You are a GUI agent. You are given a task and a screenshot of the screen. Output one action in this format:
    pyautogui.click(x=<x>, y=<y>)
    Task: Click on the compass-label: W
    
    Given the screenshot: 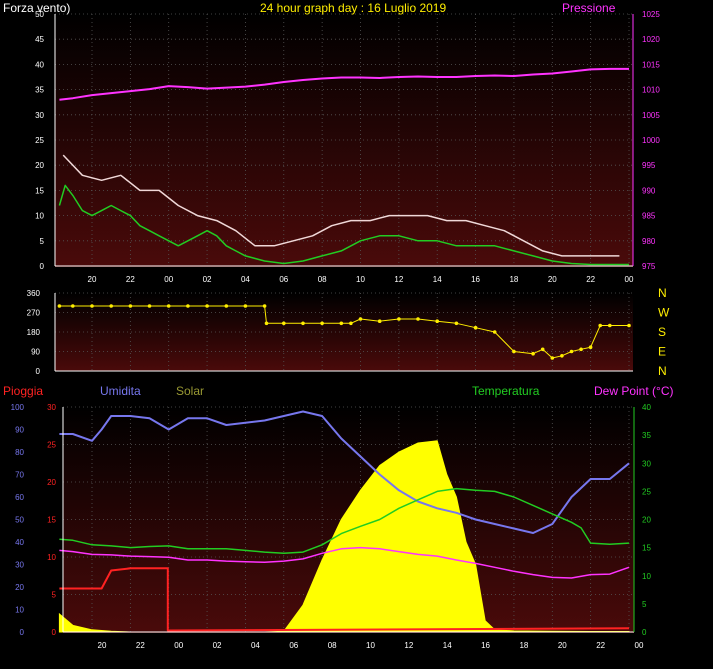 What is the action you would take?
    pyautogui.click(x=664, y=313)
    